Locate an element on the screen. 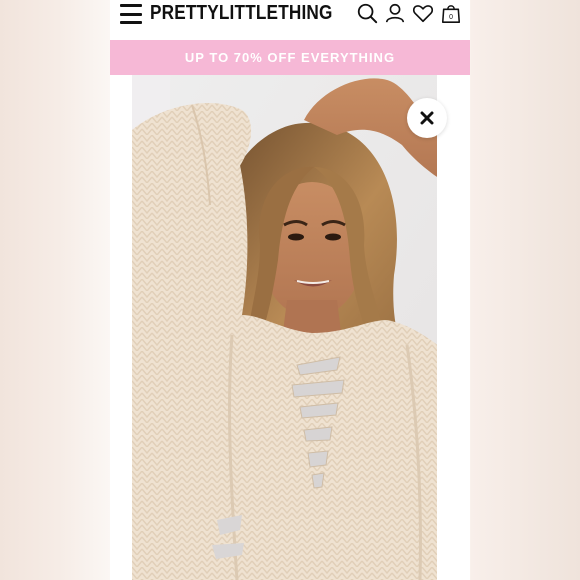 Image resolution: width=580 pixels, height=580 pixels. promo-banner: UP TO 70% OFF EVERYTHING is located at coordinates (290, 57).